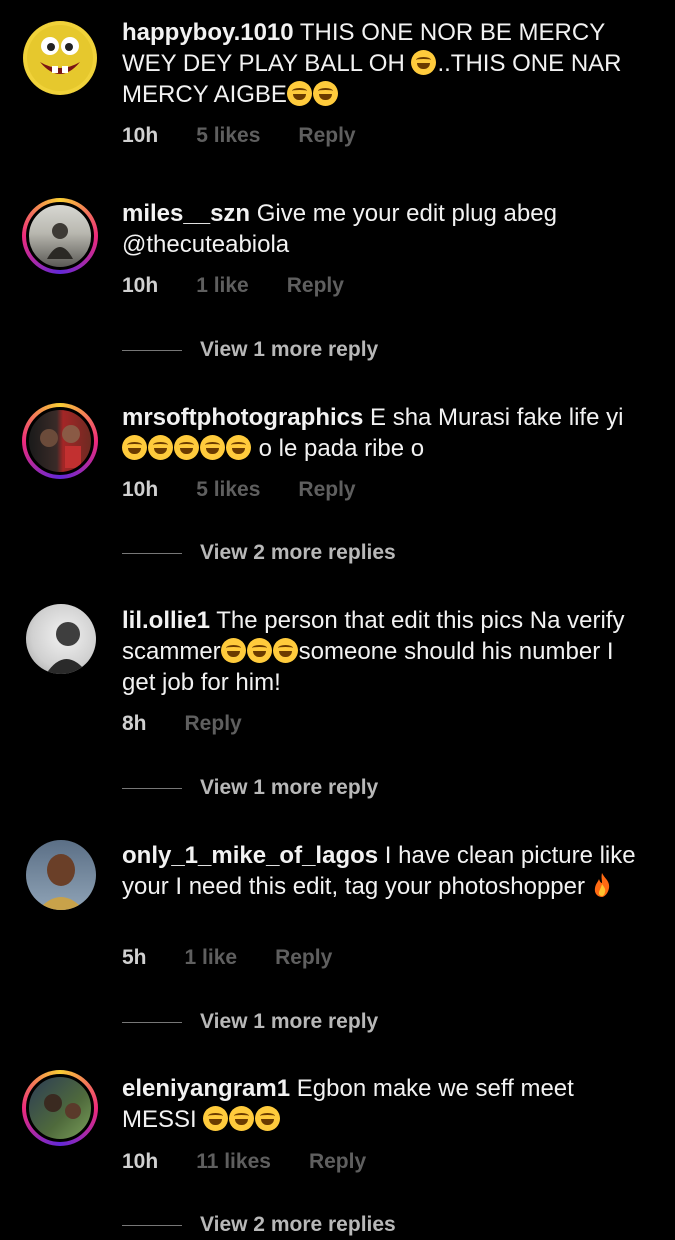 The width and height of the screenshot is (675, 1240). Describe the element at coordinates (601, 885) in the screenshot. I see `fire-icon` at that location.